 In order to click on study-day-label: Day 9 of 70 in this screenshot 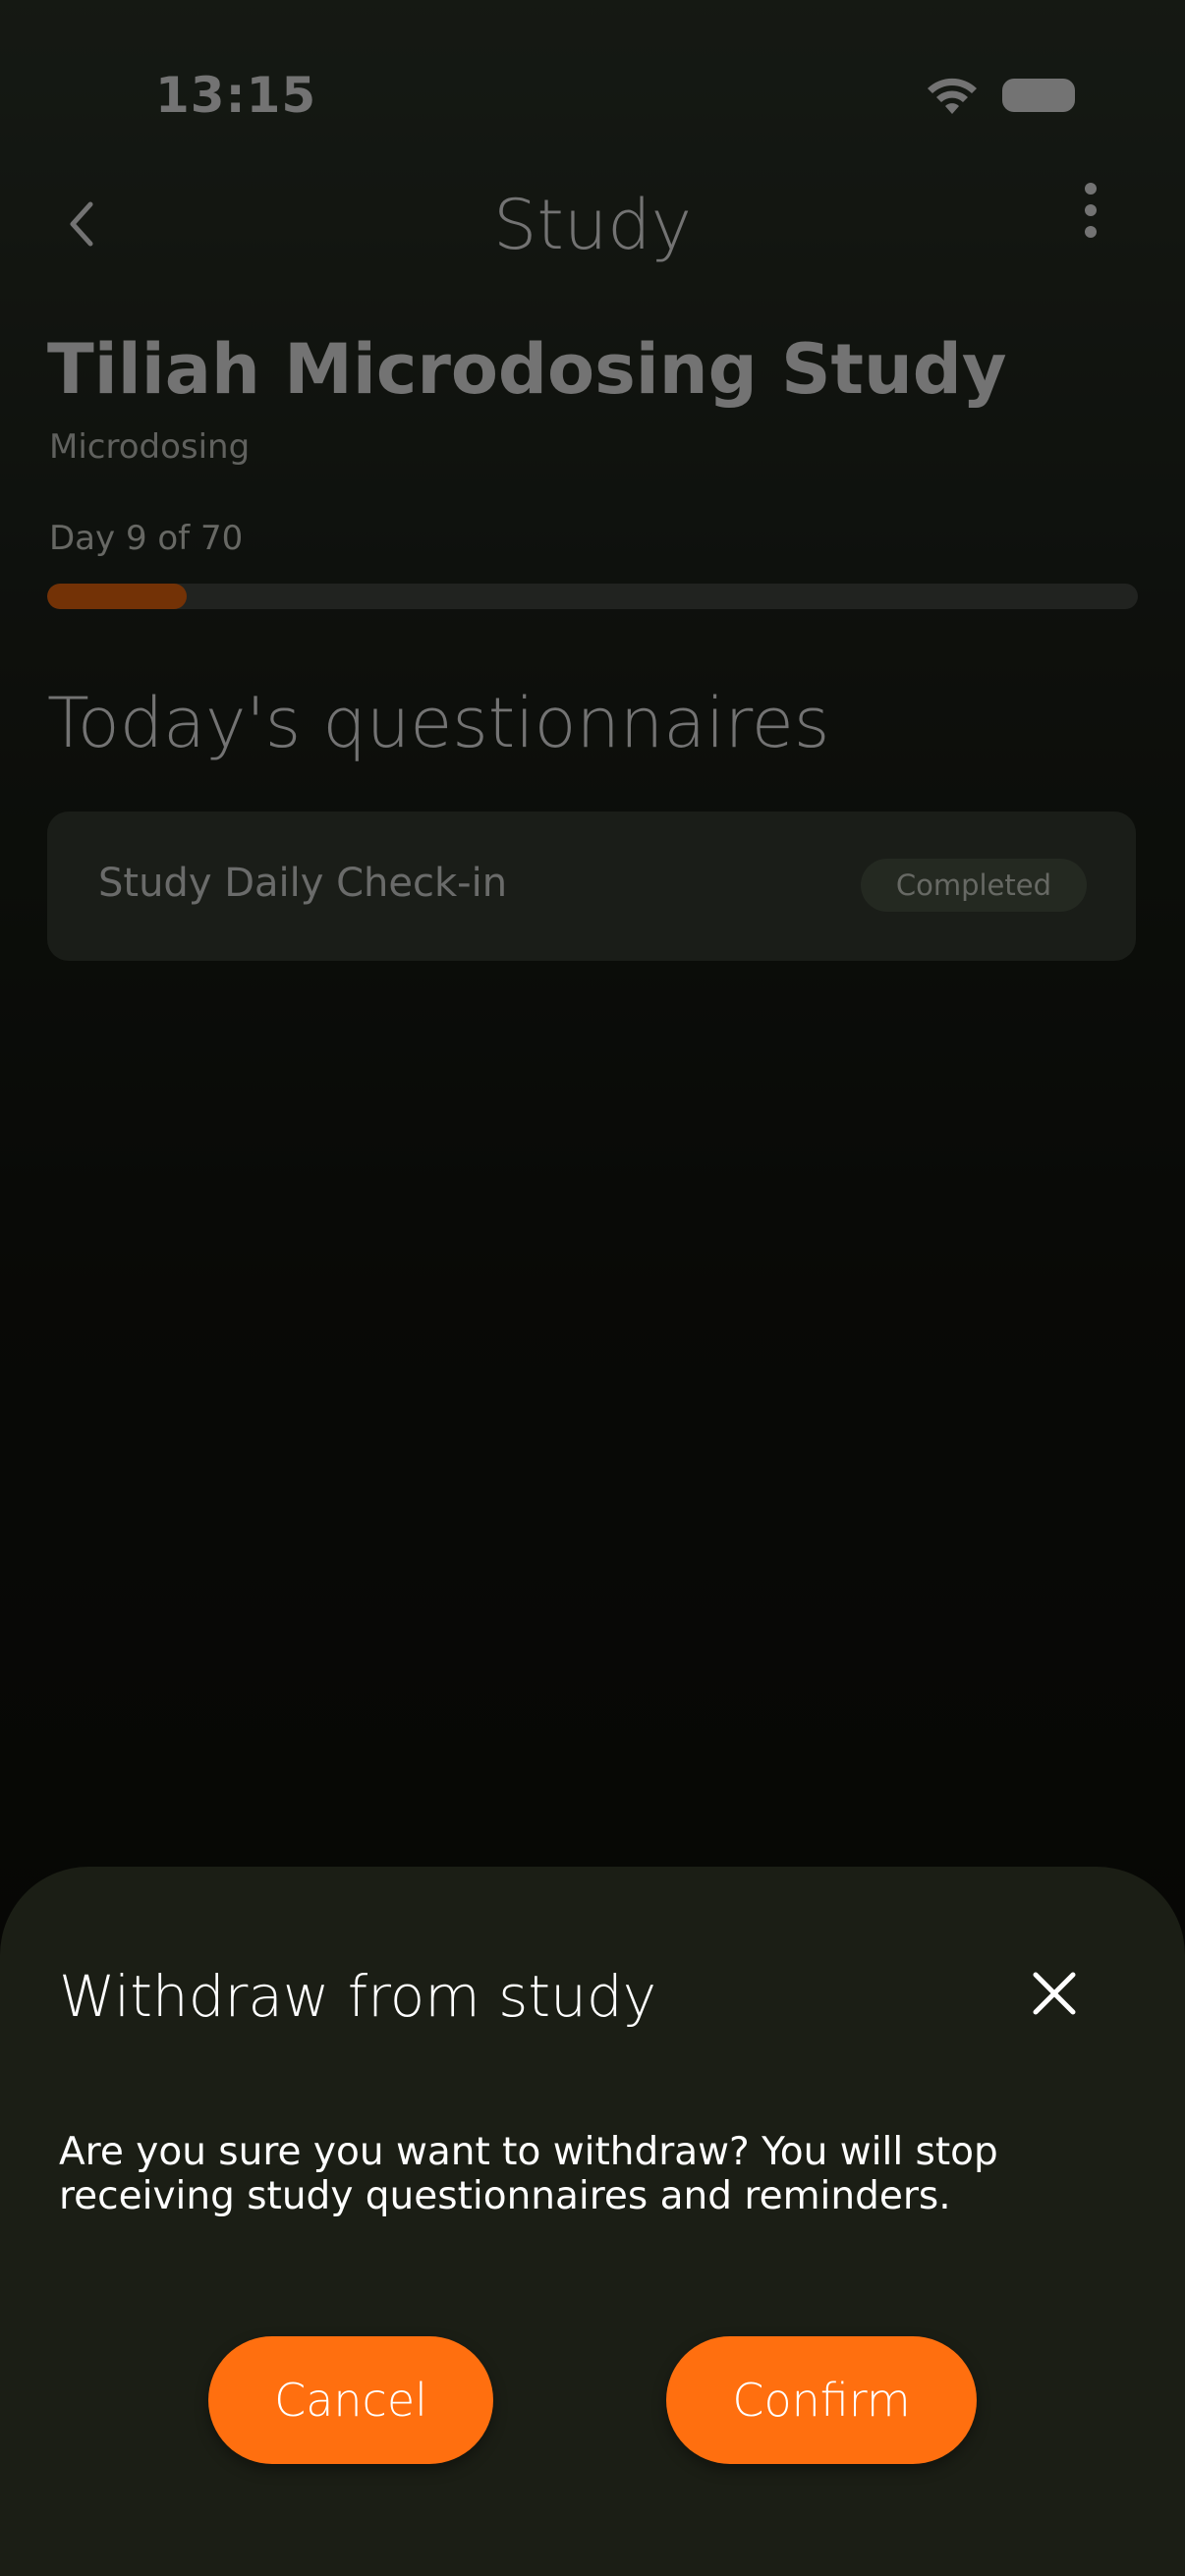, I will do `click(147, 538)`.